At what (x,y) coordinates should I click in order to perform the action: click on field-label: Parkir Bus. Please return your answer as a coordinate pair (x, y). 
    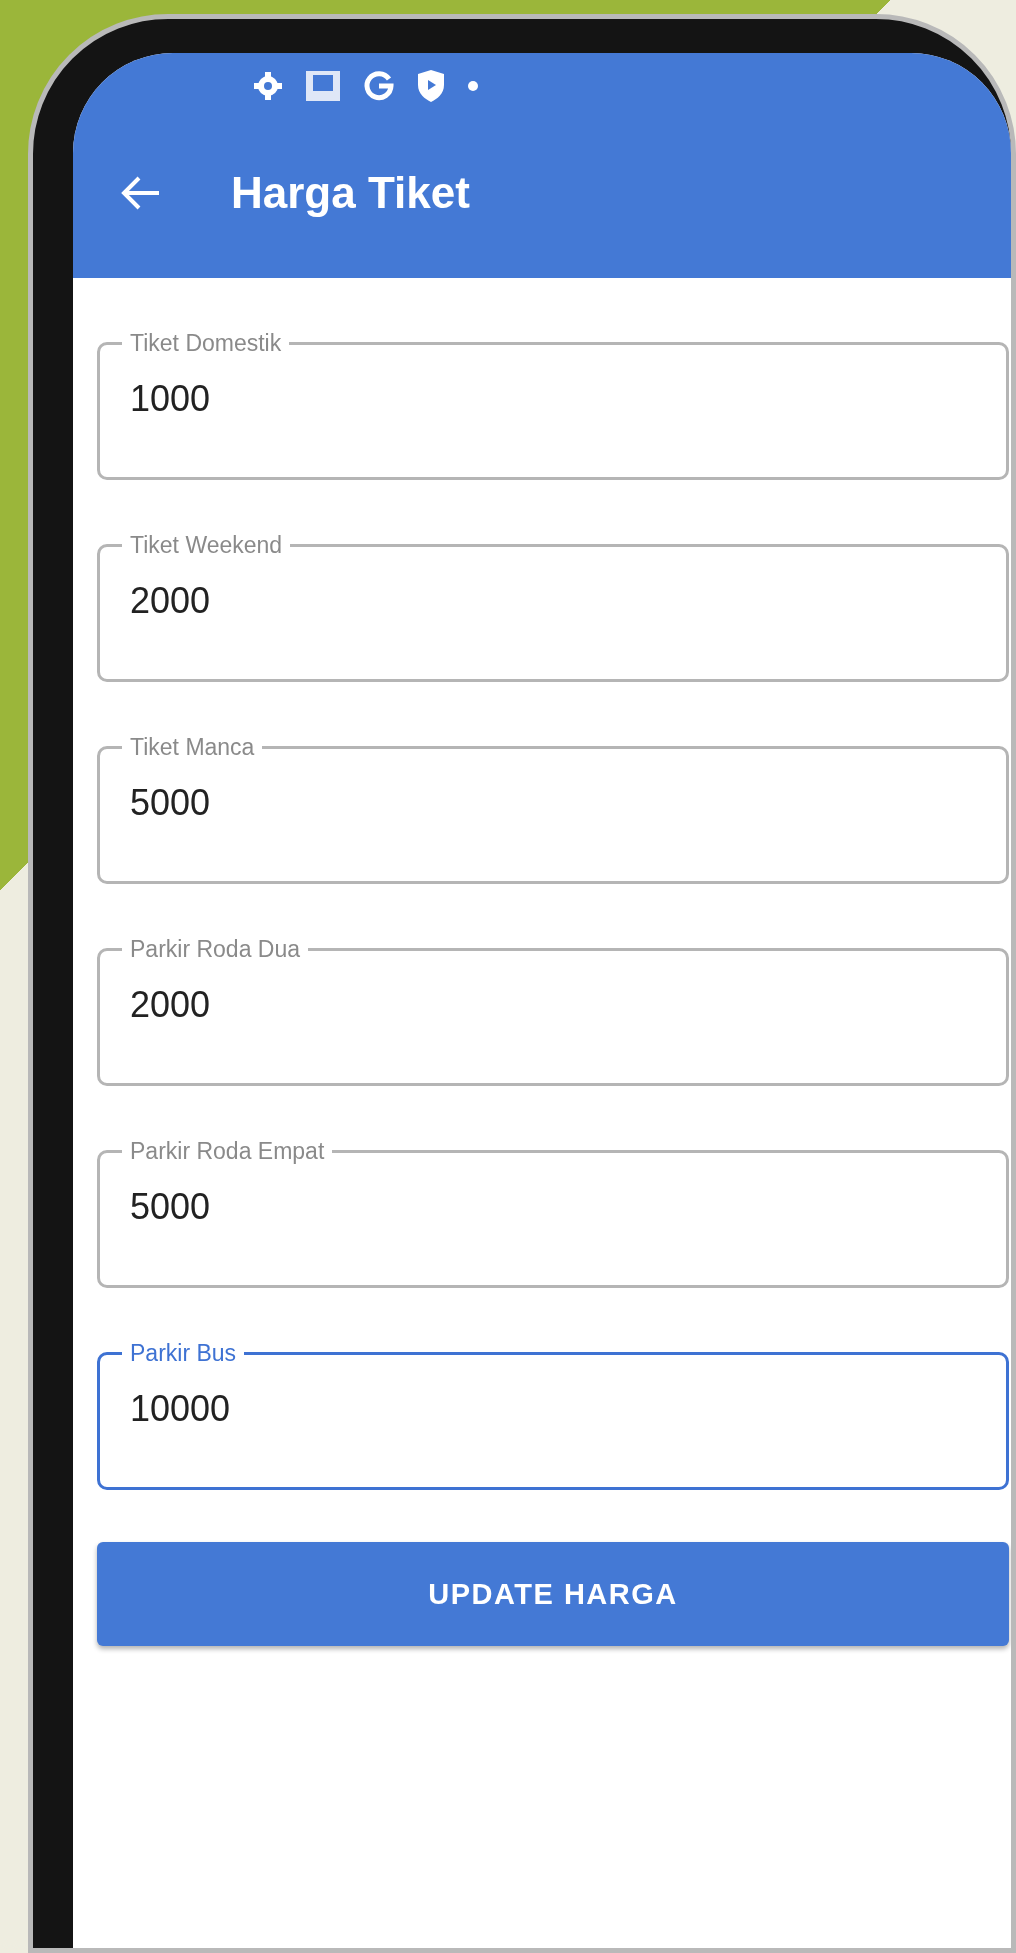
    Looking at the image, I should click on (183, 1353).